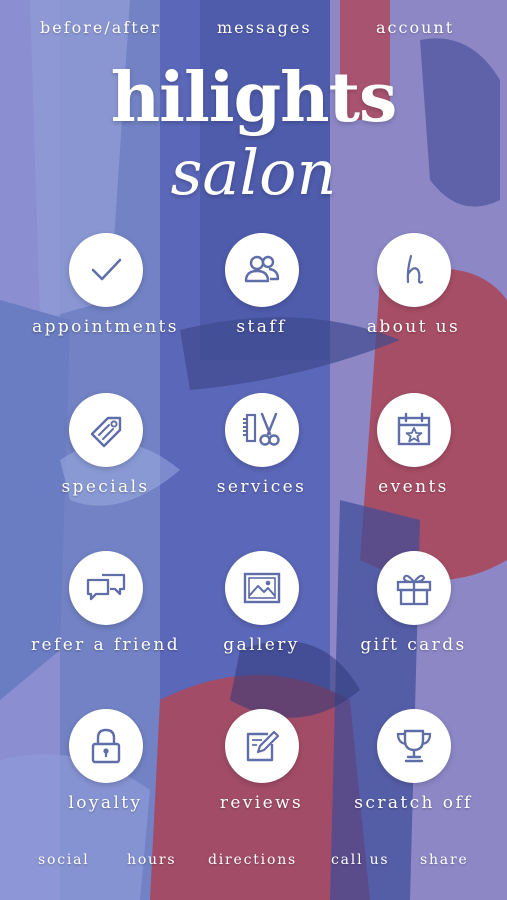 The image size is (507, 900). I want to click on top-nav: before/after messages account, so click(253, 32).